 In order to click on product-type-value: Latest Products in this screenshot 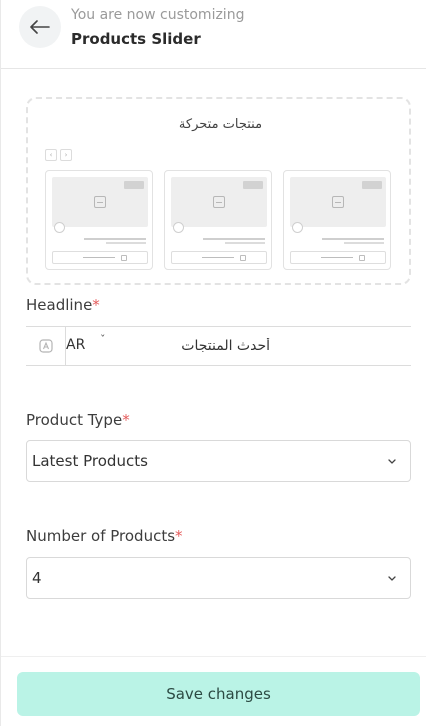, I will do `click(90, 461)`.